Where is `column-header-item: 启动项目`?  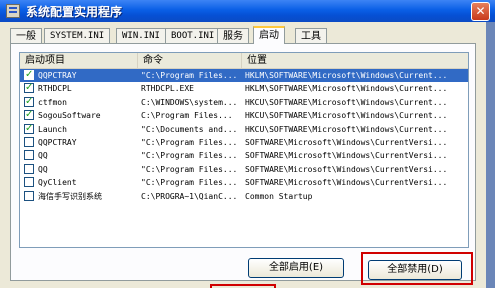
column-header-item: 启动项目 is located at coordinates (79, 60).